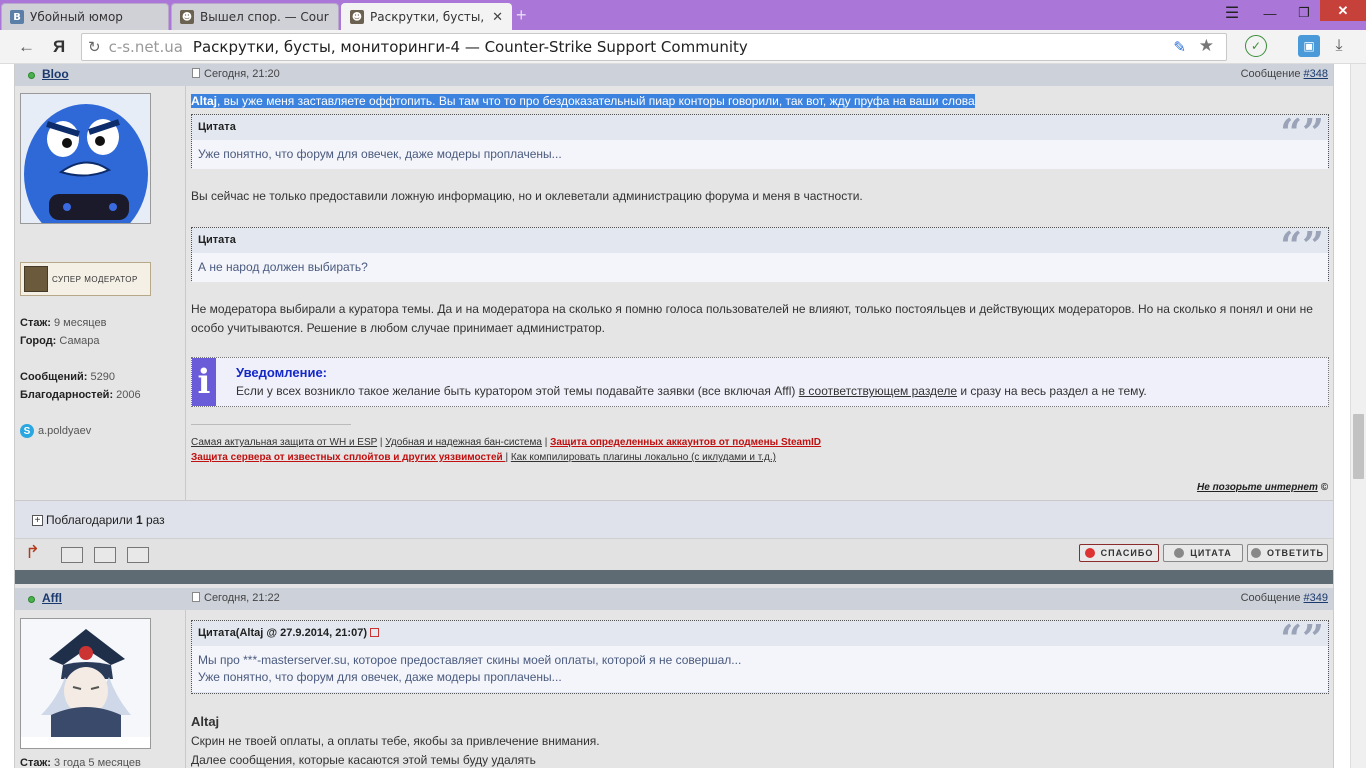 This screenshot has width=1366, height=768. I want to click on browser-tab-active: ☻ Раскрутки, бусты, мо ✕, so click(426, 16).